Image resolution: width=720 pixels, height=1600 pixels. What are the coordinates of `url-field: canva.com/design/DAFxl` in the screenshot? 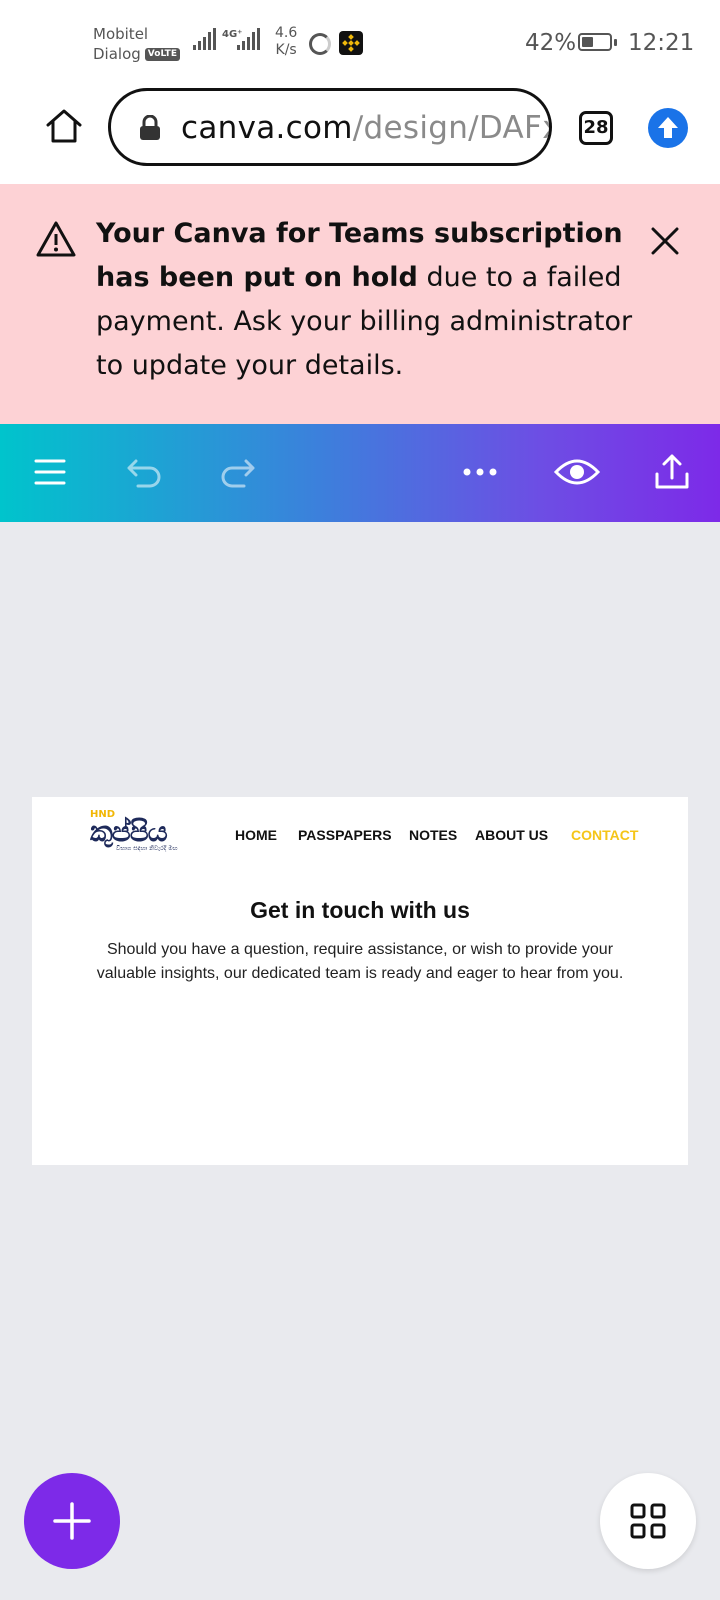 It's located at (330, 127).